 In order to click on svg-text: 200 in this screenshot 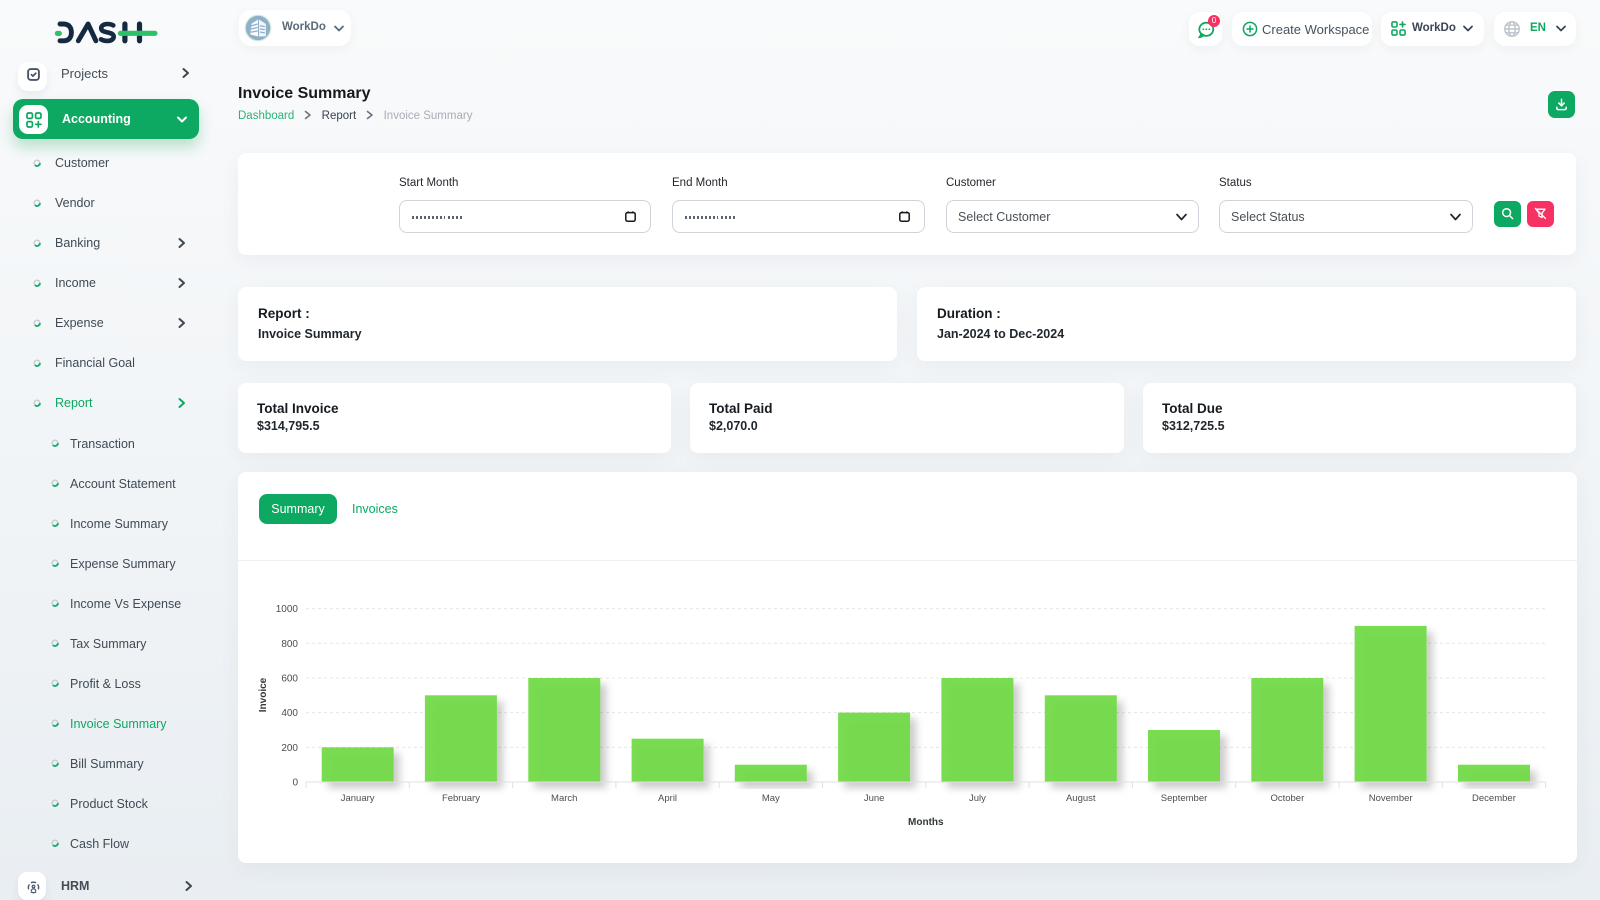, I will do `click(289, 748)`.